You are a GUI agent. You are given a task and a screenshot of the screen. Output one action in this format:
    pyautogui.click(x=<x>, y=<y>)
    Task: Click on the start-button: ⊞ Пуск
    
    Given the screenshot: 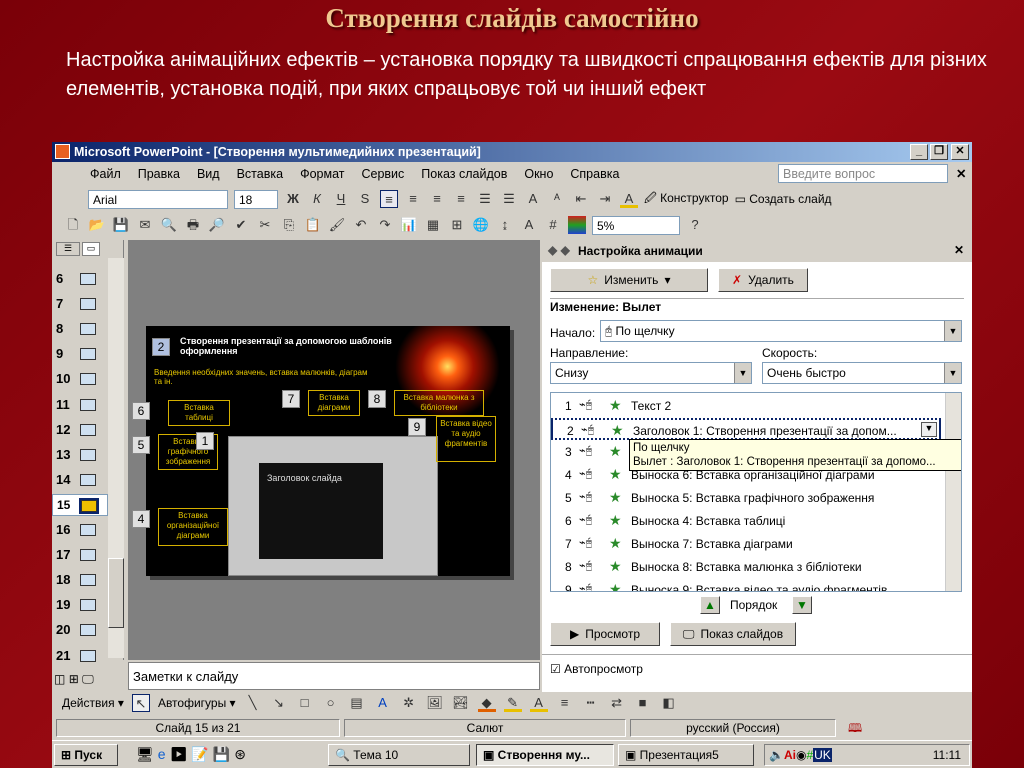 What is the action you would take?
    pyautogui.click(x=86, y=755)
    